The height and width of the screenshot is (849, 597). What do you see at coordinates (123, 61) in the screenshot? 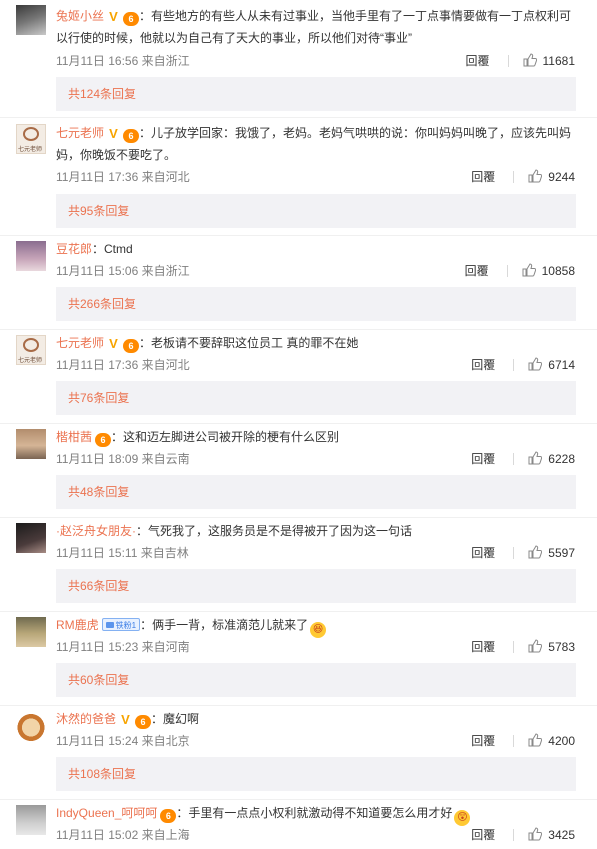
I see `comment-meta: 11月11日 16:56 来自浙江` at bounding box center [123, 61].